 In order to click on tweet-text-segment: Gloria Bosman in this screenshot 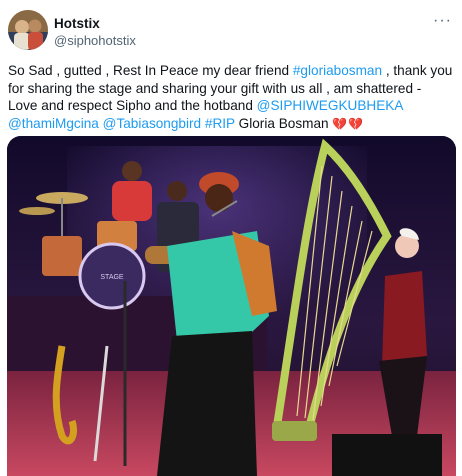, I will do `click(283, 123)`.